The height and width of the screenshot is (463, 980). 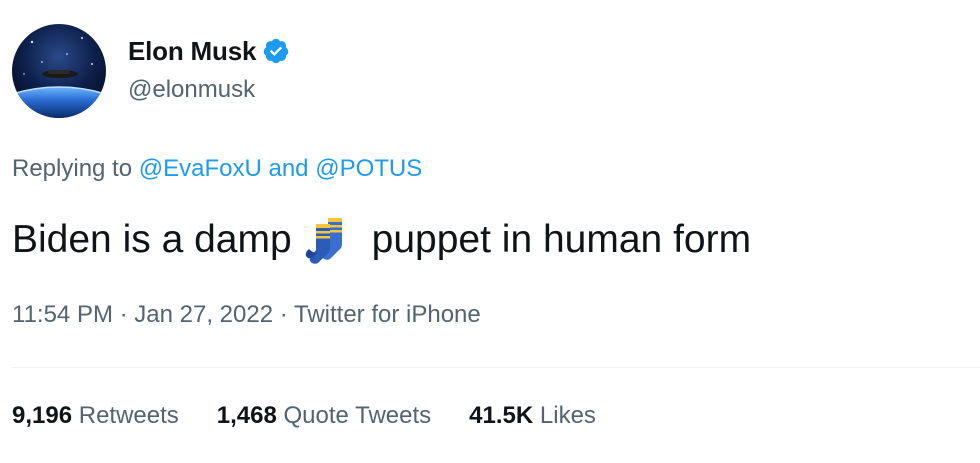 I want to click on tweet-date-link: Jan 27, 2022, so click(x=203, y=314).